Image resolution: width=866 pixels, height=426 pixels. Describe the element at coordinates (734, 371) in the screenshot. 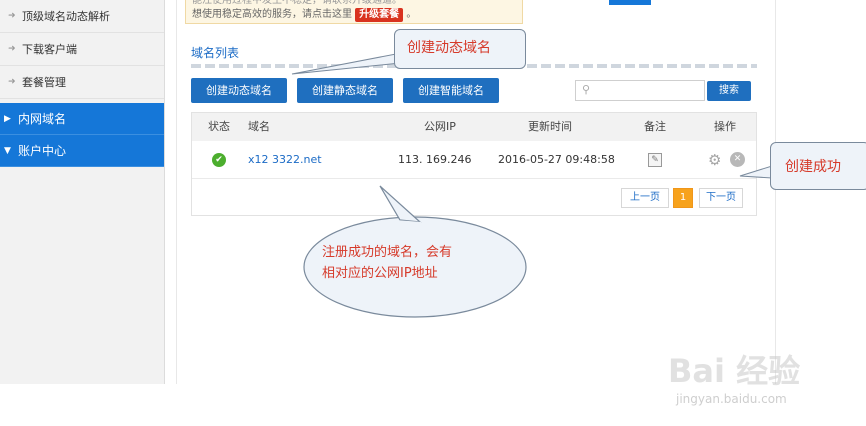

I see `watermark-logo: Bai 经验` at that location.